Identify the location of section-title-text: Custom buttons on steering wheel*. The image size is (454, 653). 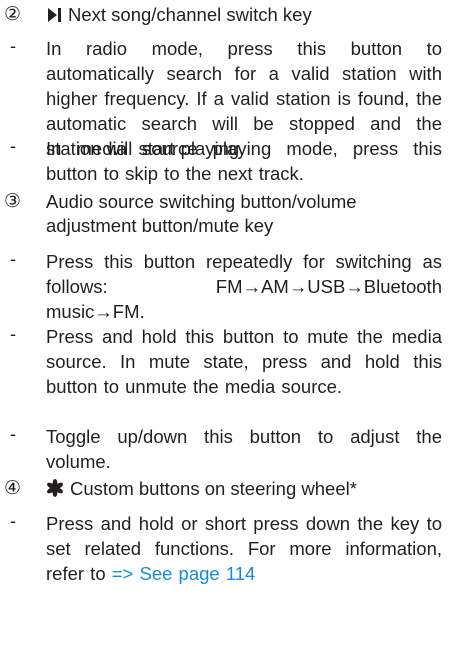
(213, 488).